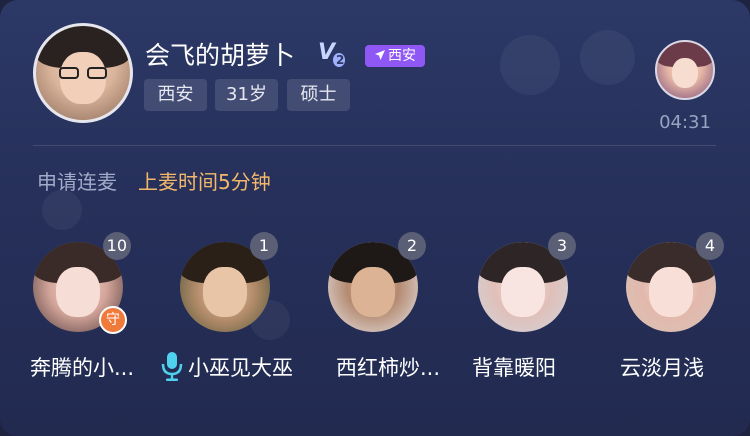 This screenshot has height=436, width=750. Describe the element at coordinates (113, 320) in the screenshot. I see `guard-badge-icon: 守` at that location.